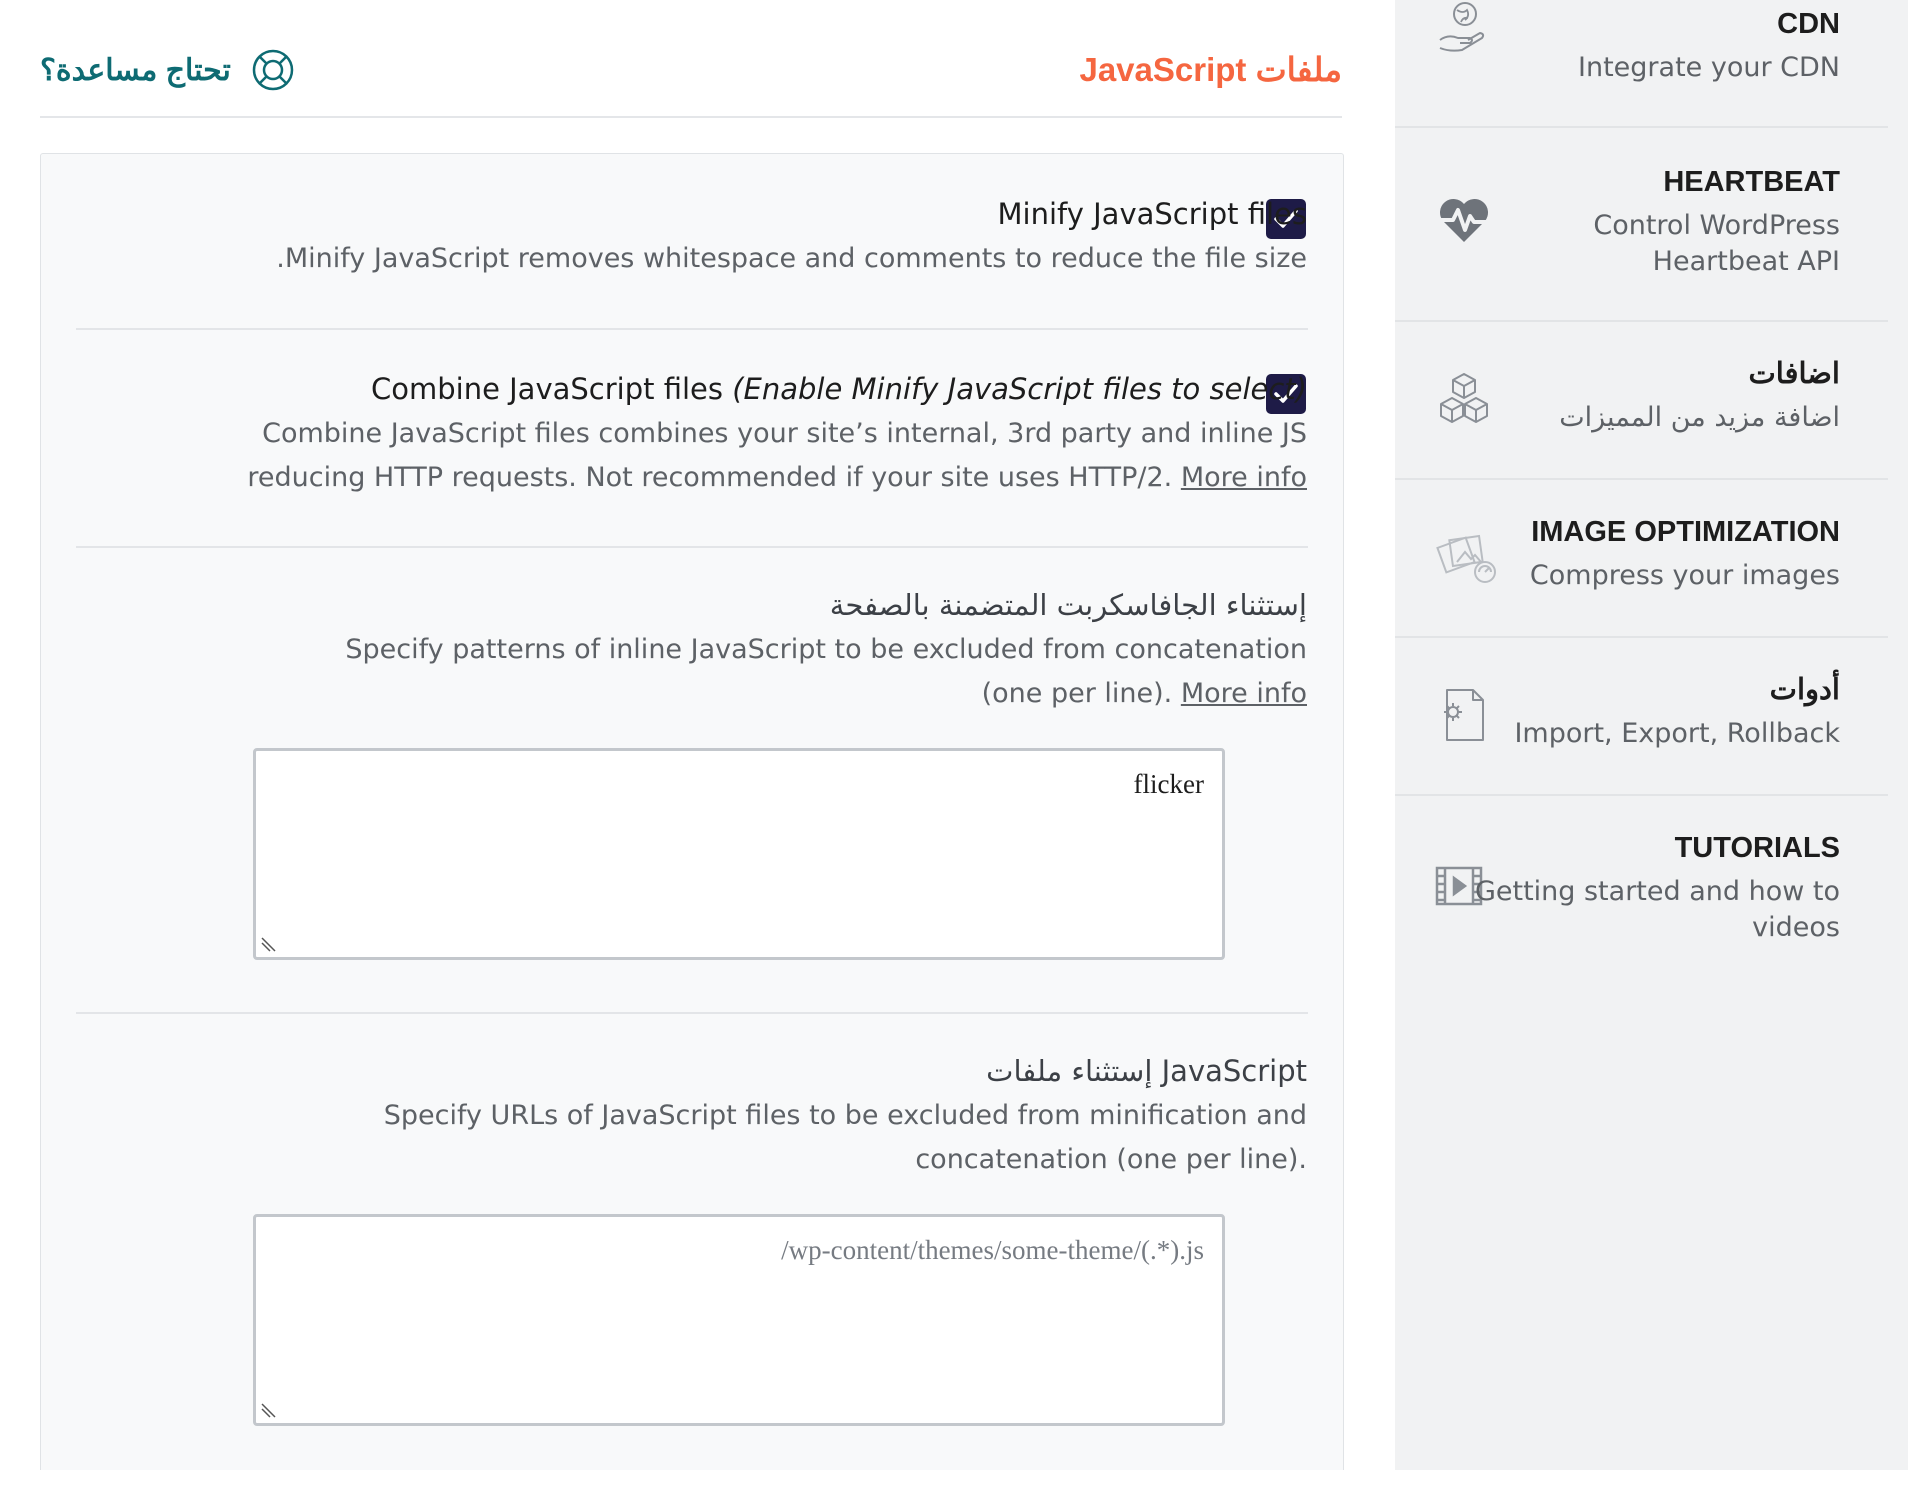  What do you see at coordinates (1677, 733) in the screenshot?
I see `sidebar-item-description: Import, Export, Rollback` at bounding box center [1677, 733].